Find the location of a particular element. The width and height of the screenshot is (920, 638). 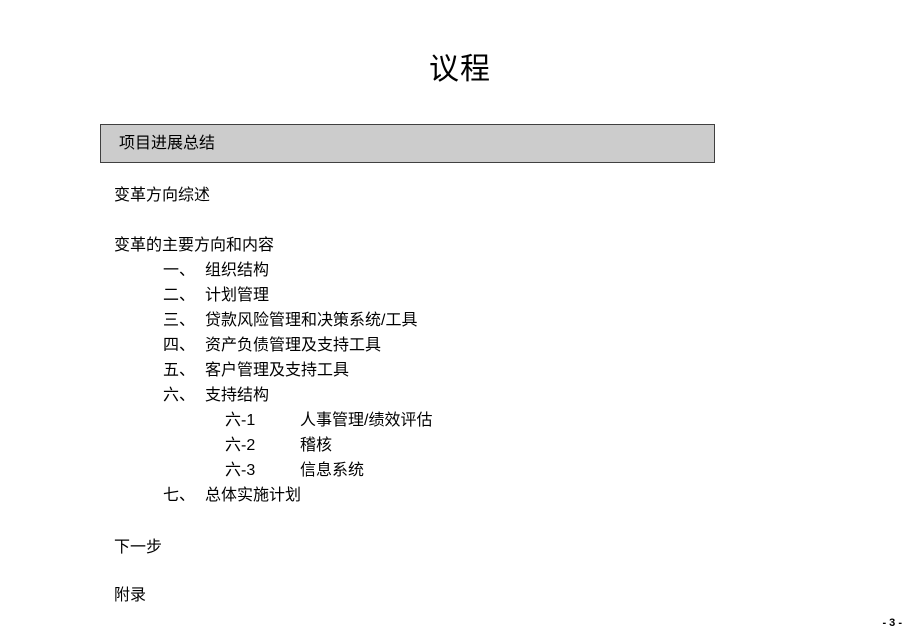

page-title: 议程 is located at coordinates (460, 69).